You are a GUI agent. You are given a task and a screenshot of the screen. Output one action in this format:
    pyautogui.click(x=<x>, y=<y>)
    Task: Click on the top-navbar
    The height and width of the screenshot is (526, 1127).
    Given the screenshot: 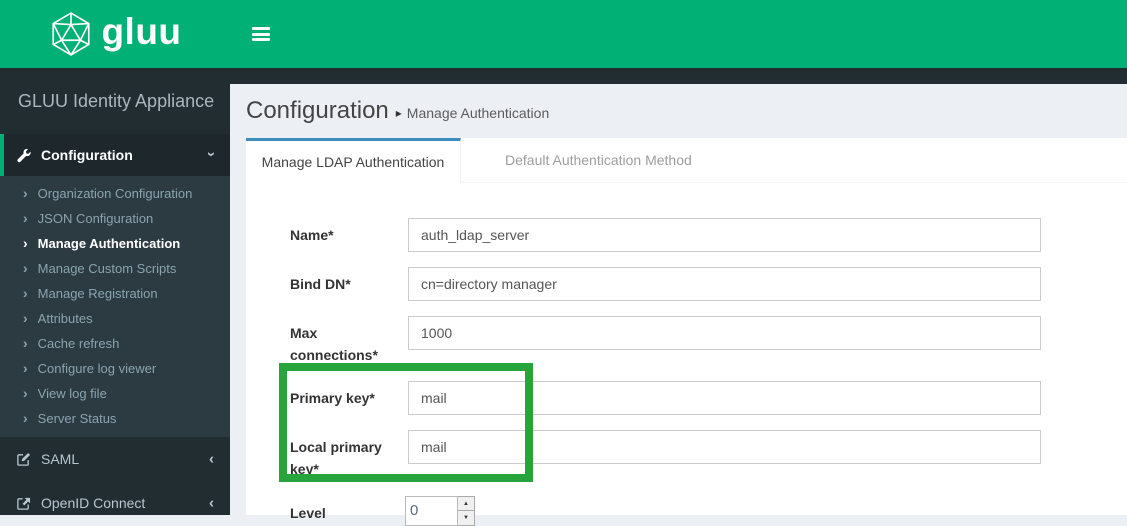 What is the action you would take?
    pyautogui.click(x=678, y=34)
    